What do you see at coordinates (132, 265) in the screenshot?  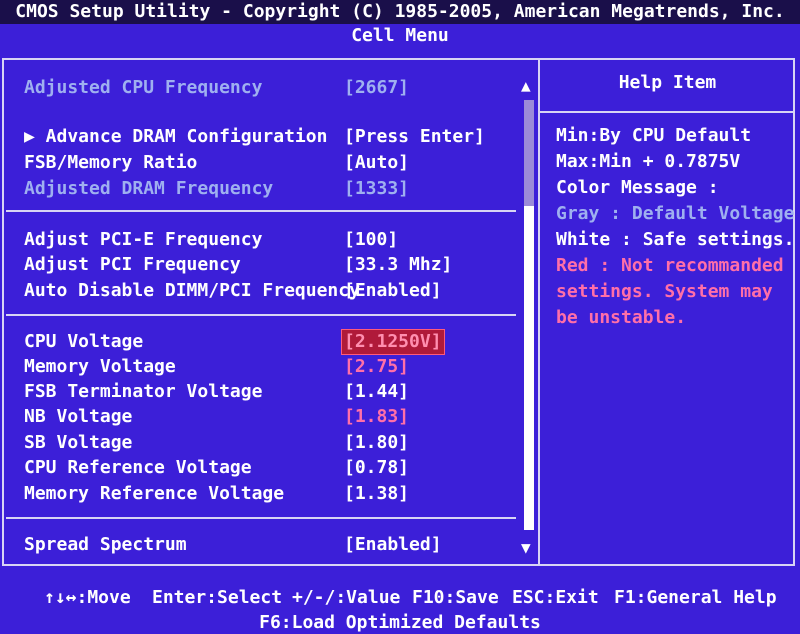 I see `setting-label: Adjust PCI Frequency` at bounding box center [132, 265].